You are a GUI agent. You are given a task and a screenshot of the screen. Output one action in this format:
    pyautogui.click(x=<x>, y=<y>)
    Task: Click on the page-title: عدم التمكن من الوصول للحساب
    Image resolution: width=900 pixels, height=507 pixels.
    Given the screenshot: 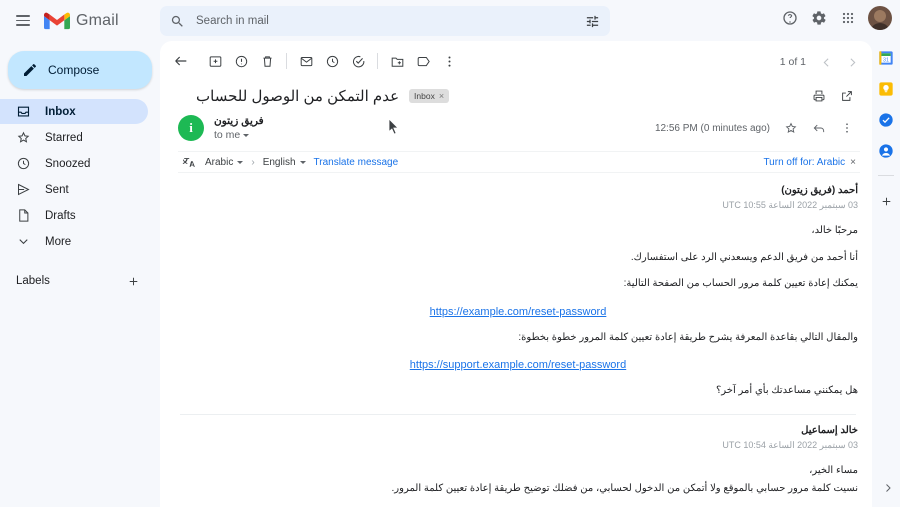 What is the action you would take?
    pyautogui.click(x=298, y=96)
    